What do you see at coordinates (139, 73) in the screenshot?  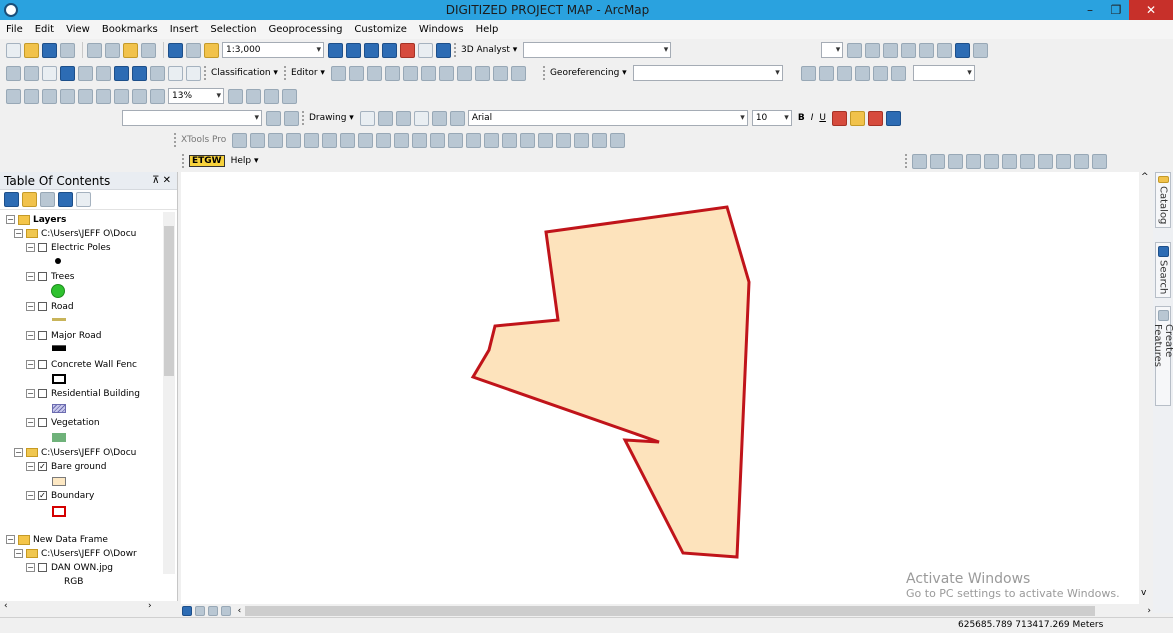 I see `forward-extent-icon` at bounding box center [139, 73].